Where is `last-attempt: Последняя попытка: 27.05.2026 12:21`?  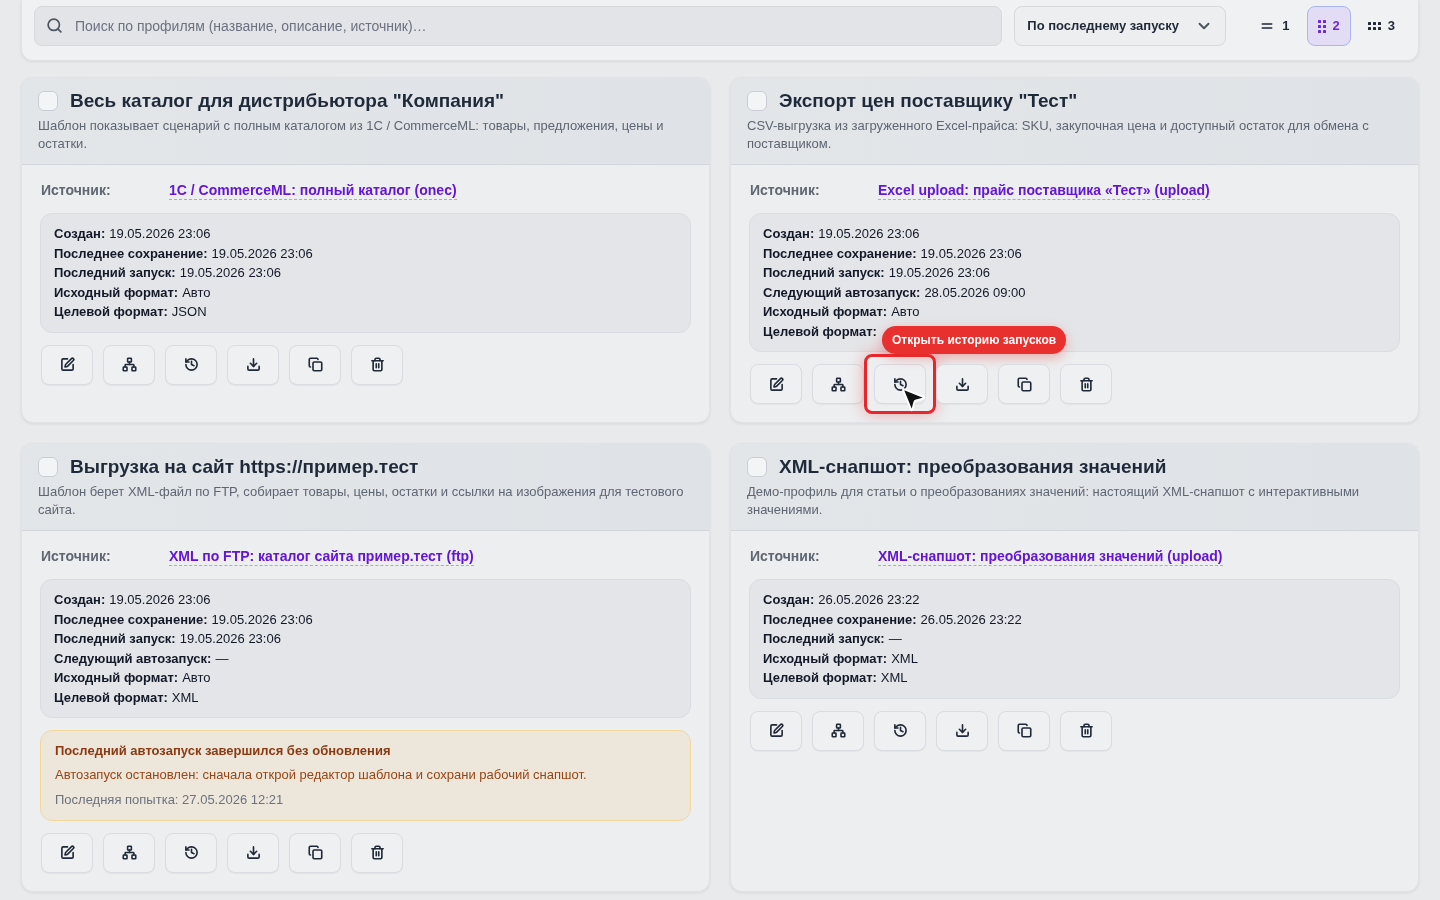 last-attempt: Последняя попытка: 27.05.2026 12:21 is located at coordinates (170, 800).